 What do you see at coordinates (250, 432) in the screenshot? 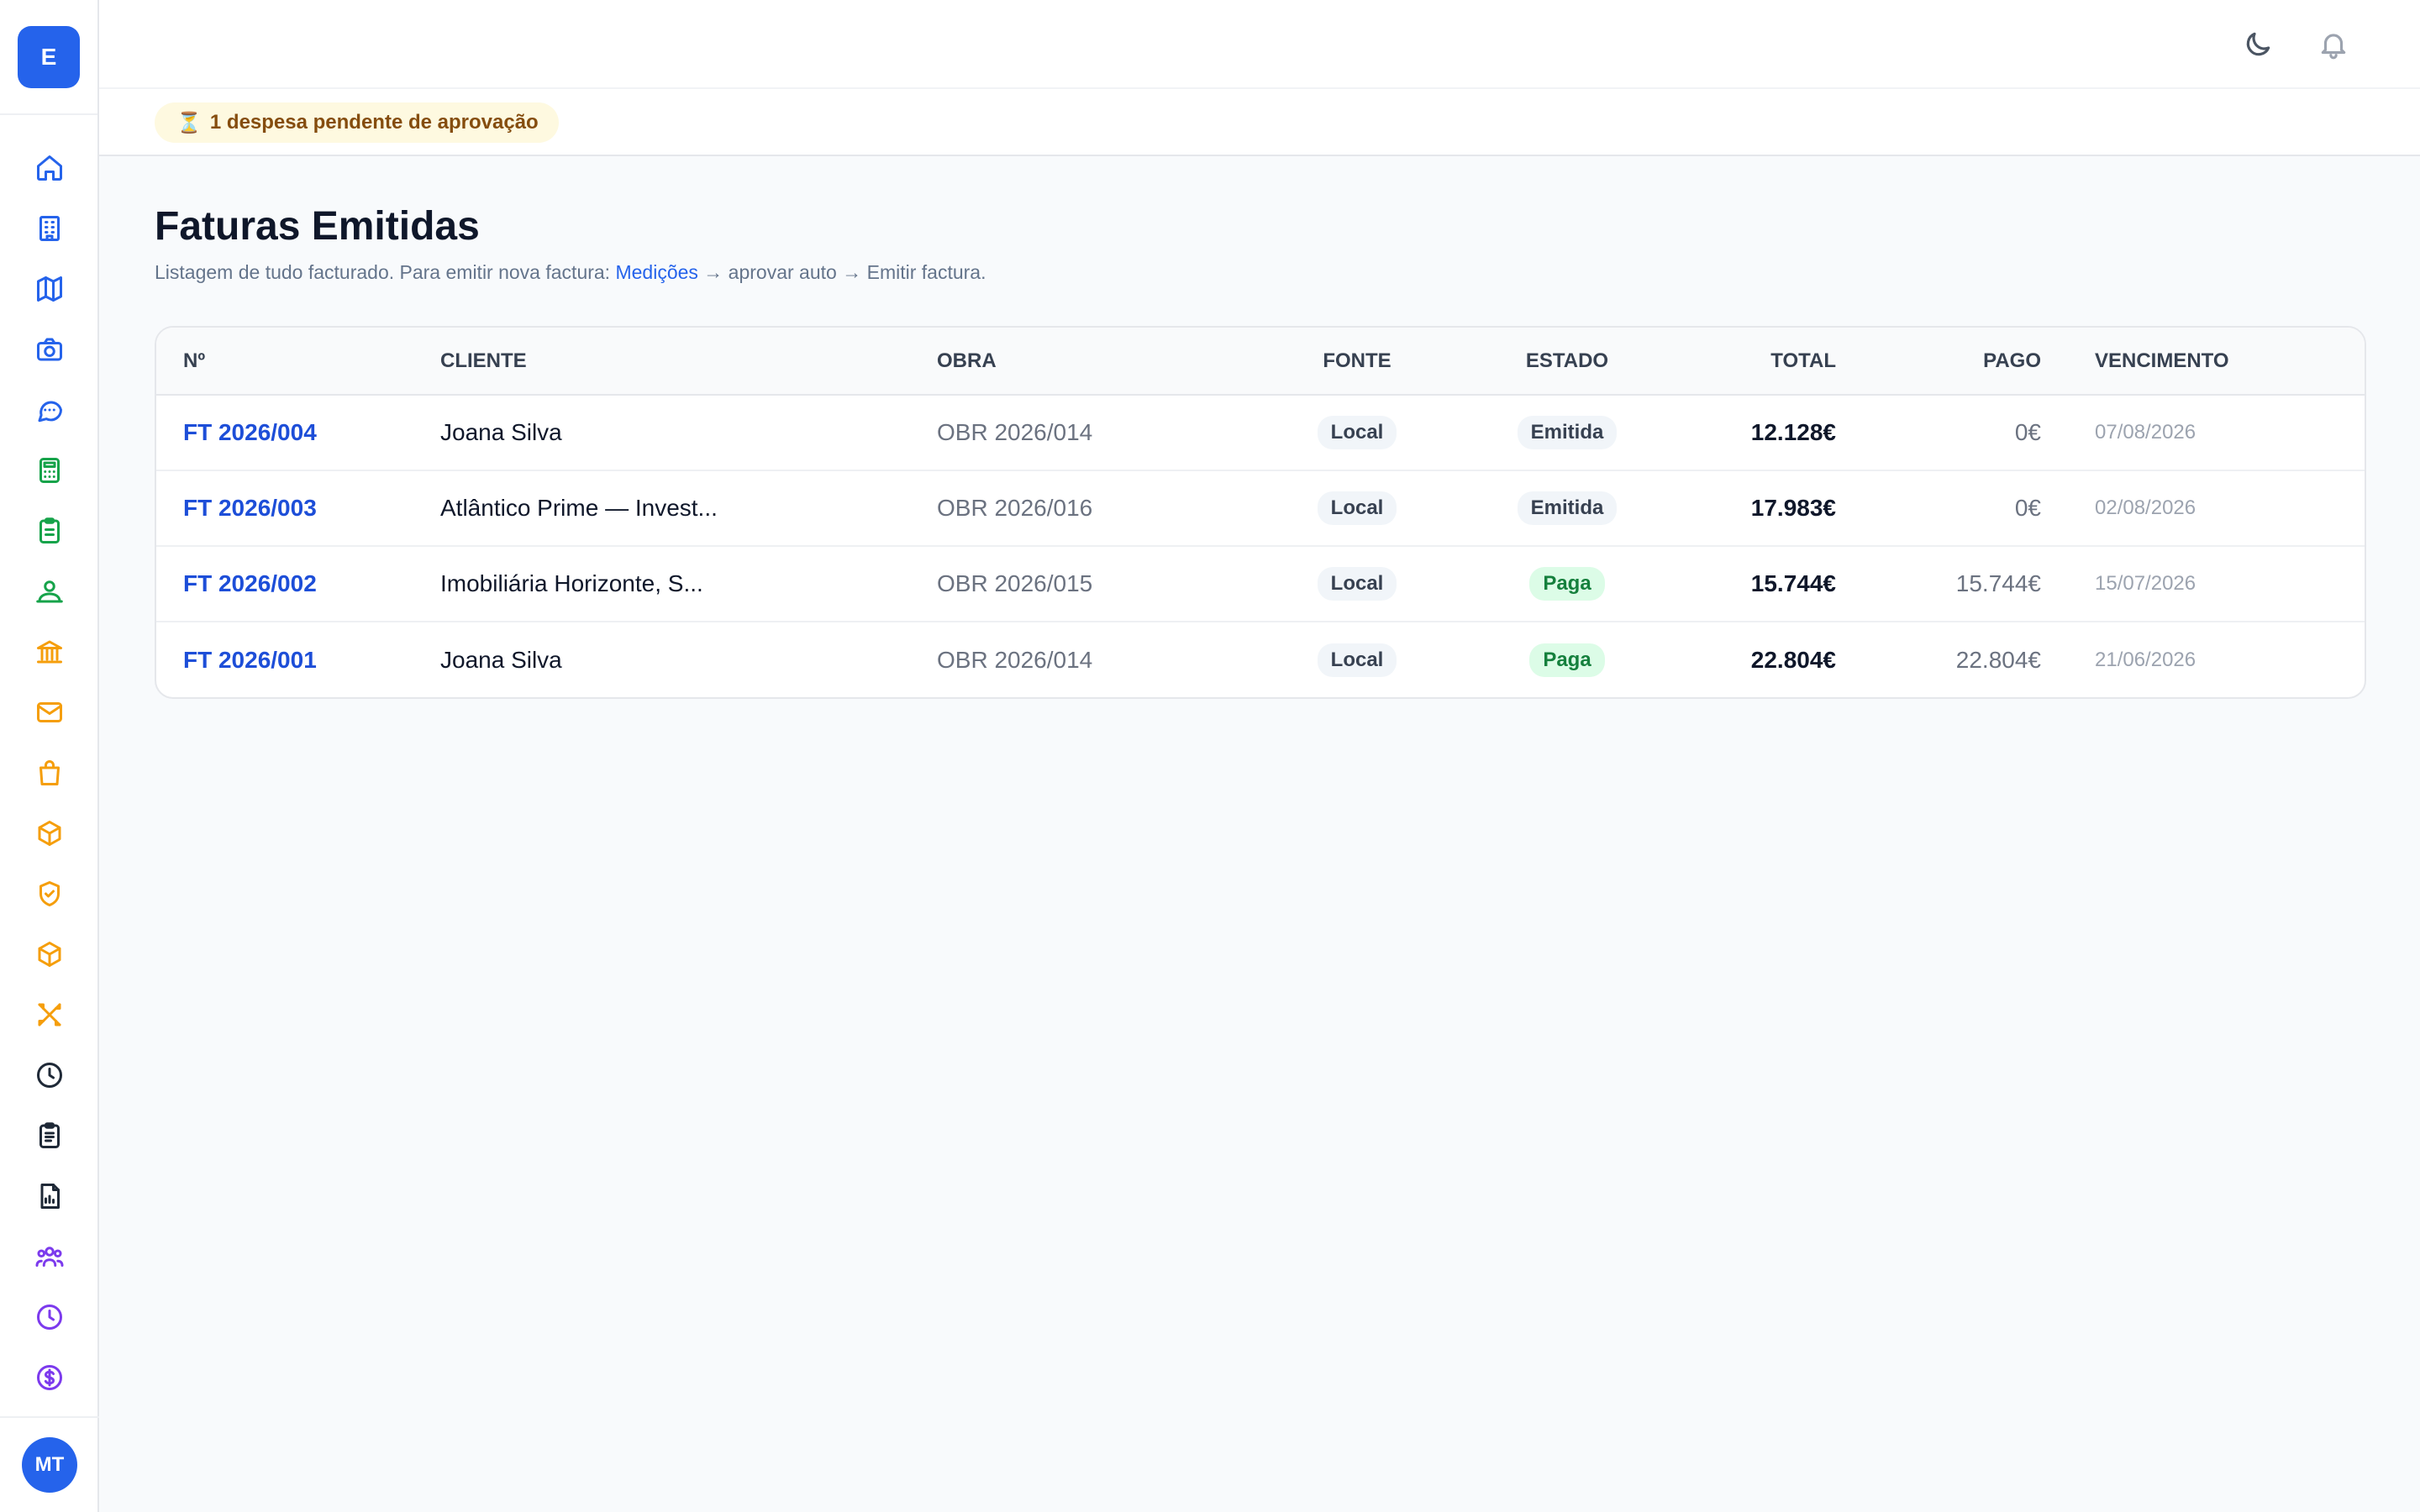
I see `invoice-number-link: FT 2026/004` at bounding box center [250, 432].